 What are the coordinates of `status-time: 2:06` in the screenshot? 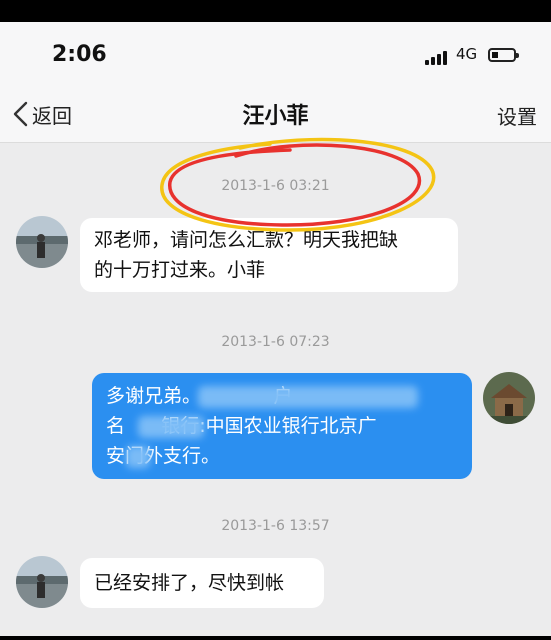 It's located at (79, 54).